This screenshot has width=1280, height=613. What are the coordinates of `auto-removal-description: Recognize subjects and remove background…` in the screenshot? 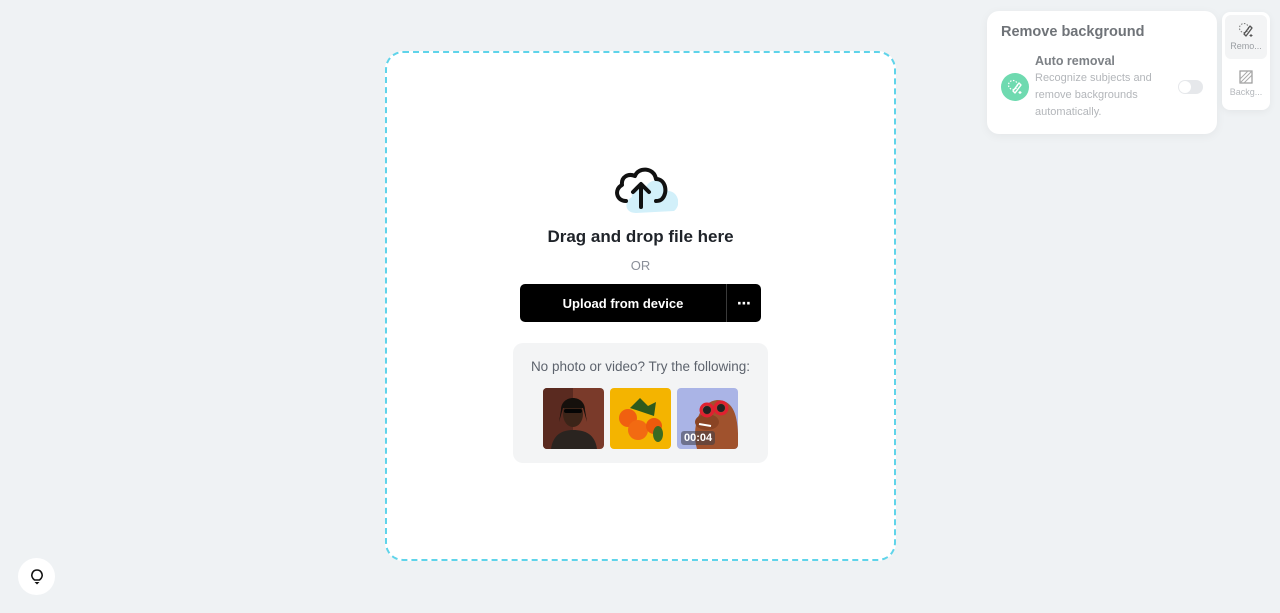 It's located at (1093, 95).